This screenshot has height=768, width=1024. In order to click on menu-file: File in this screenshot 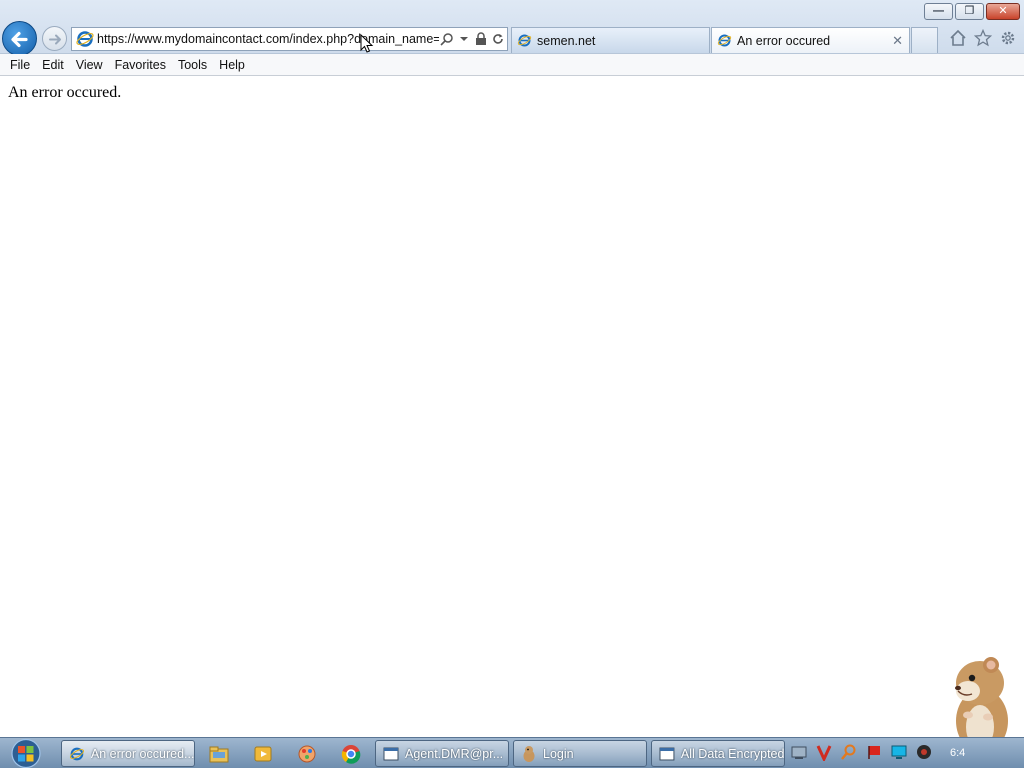, I will do `click(20, 65)`.